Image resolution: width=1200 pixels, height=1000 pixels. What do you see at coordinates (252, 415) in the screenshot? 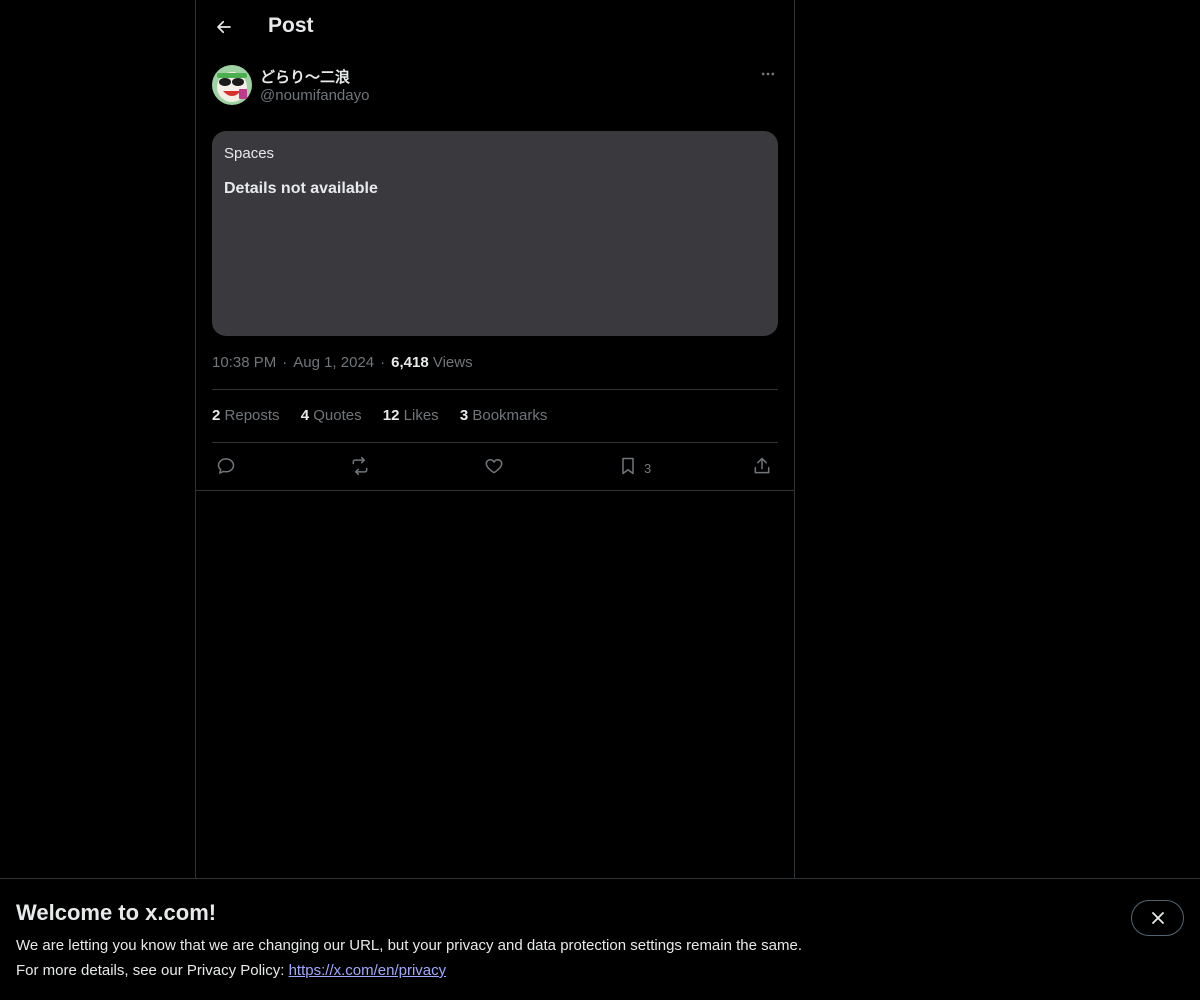
I see `reposts-label: Reposts` at bounding box center [252, 415].